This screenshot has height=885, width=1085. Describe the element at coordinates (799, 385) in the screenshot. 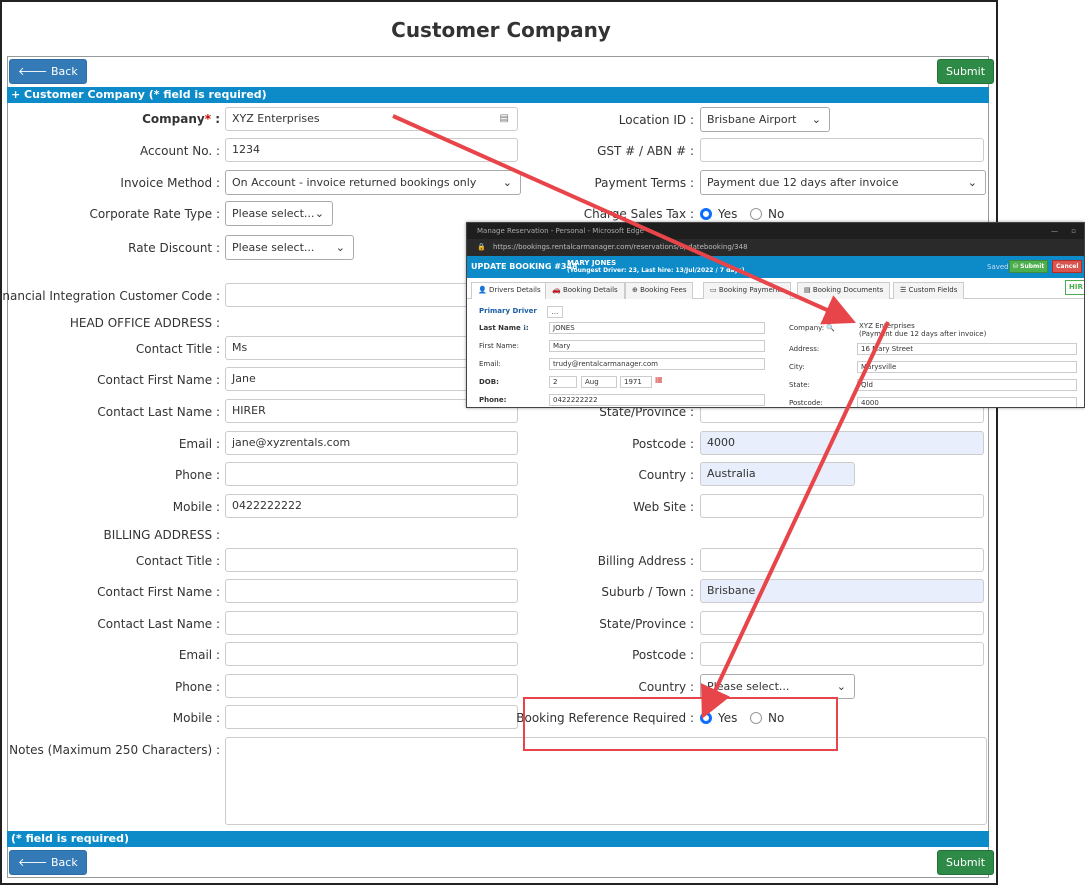

I see `overlay-state-label: State:` at that location.